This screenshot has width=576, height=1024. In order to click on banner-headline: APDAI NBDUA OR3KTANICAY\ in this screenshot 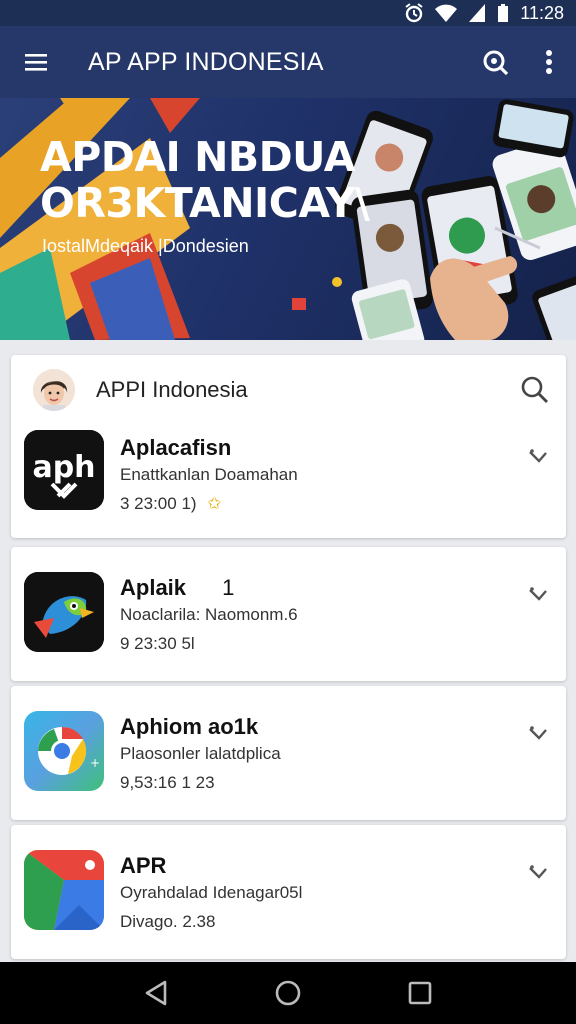, I will do `click(205, 180)`.